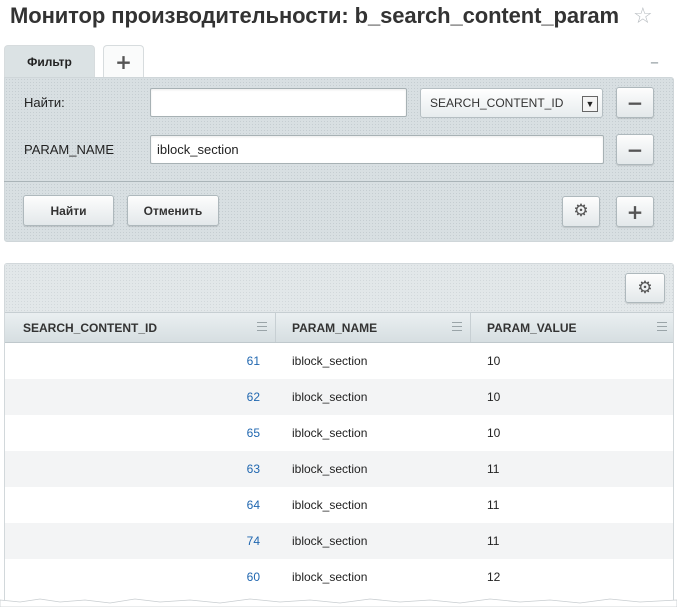 The height and width of the screenshot is (607, 677). I want to click on search-content-id-link: 74, so click(132, 541).